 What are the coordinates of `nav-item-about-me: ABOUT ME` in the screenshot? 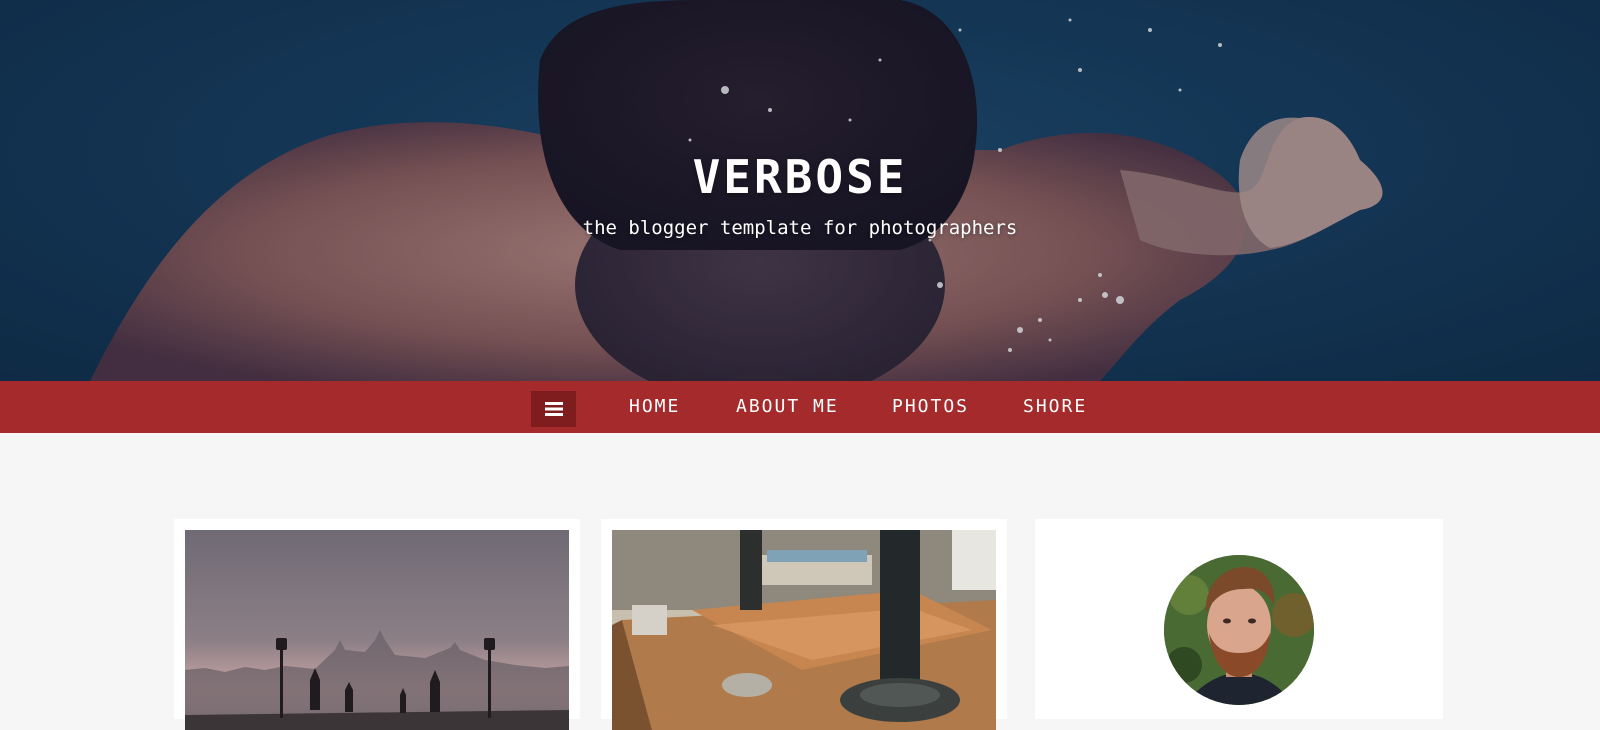 It's located at (787, 407).